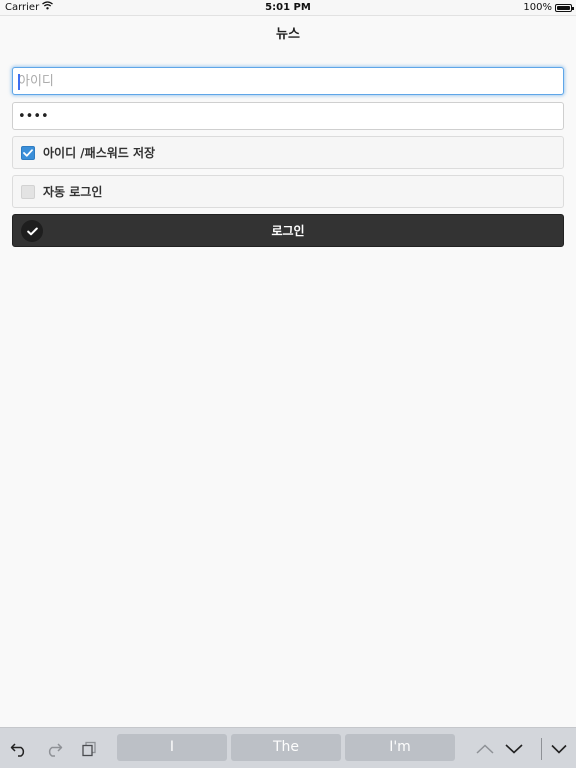 Image resolution: width=576 pixels, height=768 pixels. I want to click on save-credentials-checkbox, so click(28, 152).